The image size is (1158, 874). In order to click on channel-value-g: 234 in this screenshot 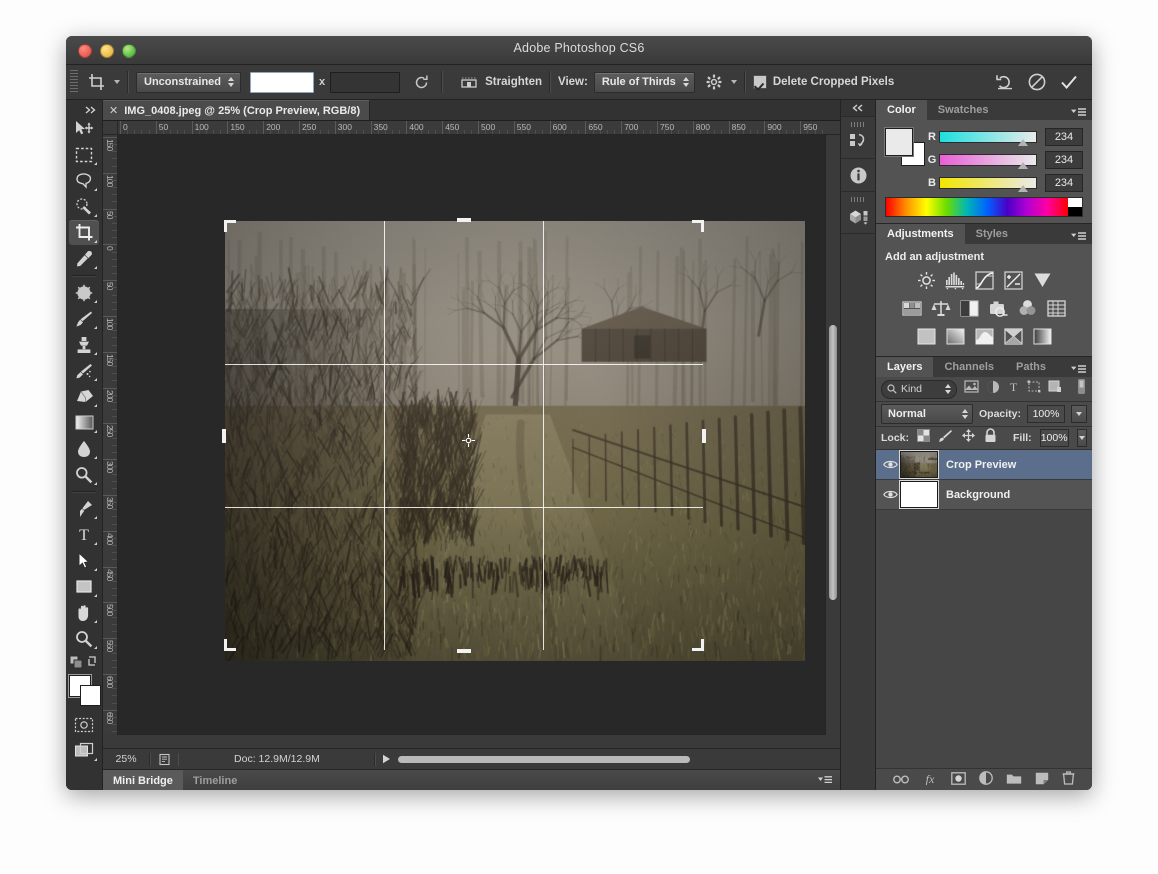, I will do `click(1064, 160)`.